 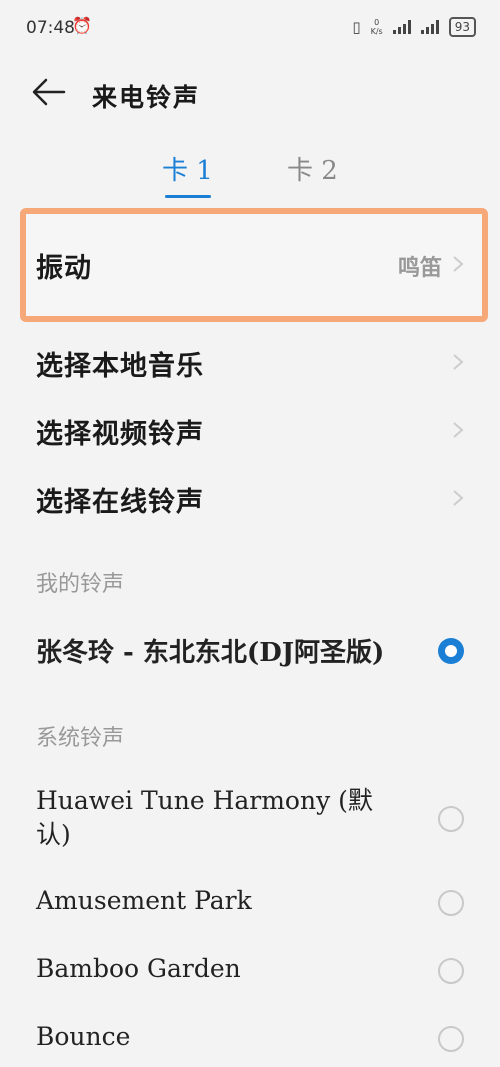 I want to click on list-item: Bamboo Garden, so click(x=250, y=972).